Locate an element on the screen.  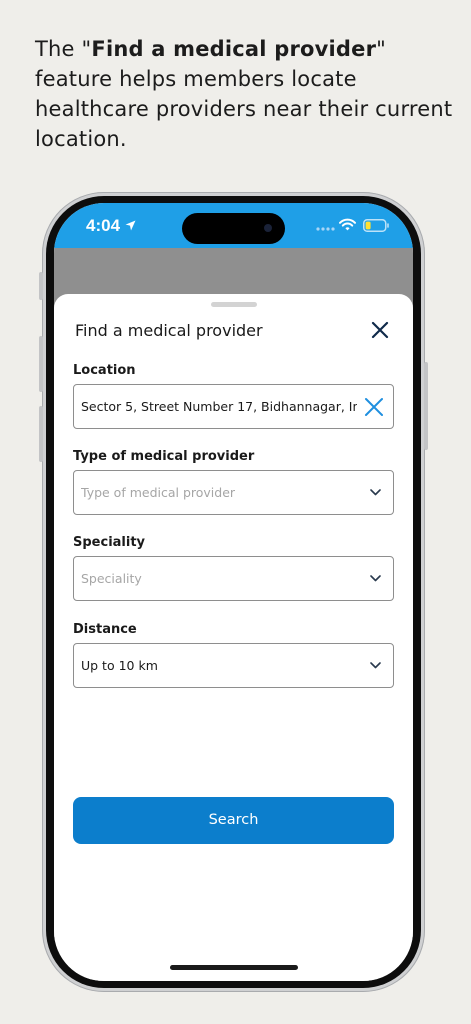
front-camera is located at coordinates (268, 228).